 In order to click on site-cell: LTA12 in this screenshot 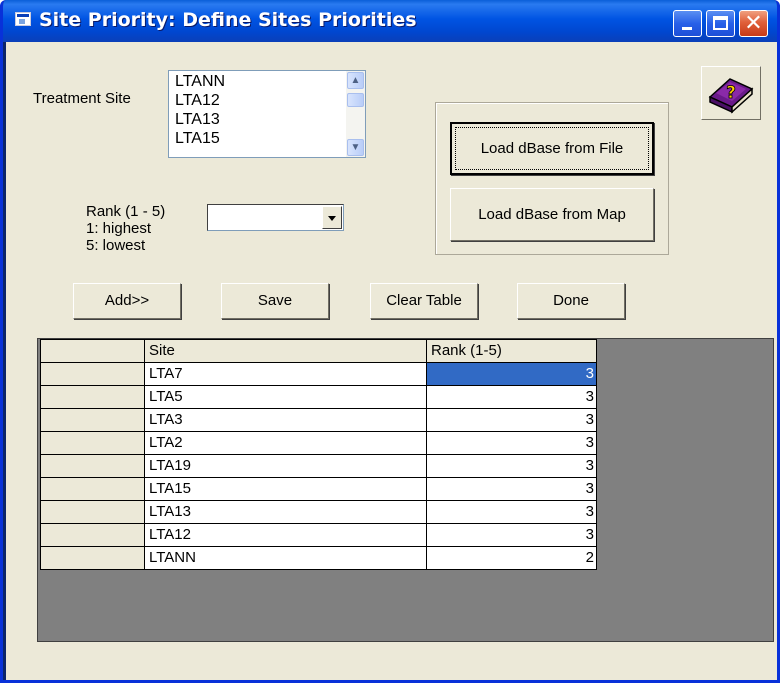, I will do `click(285, 535)`.